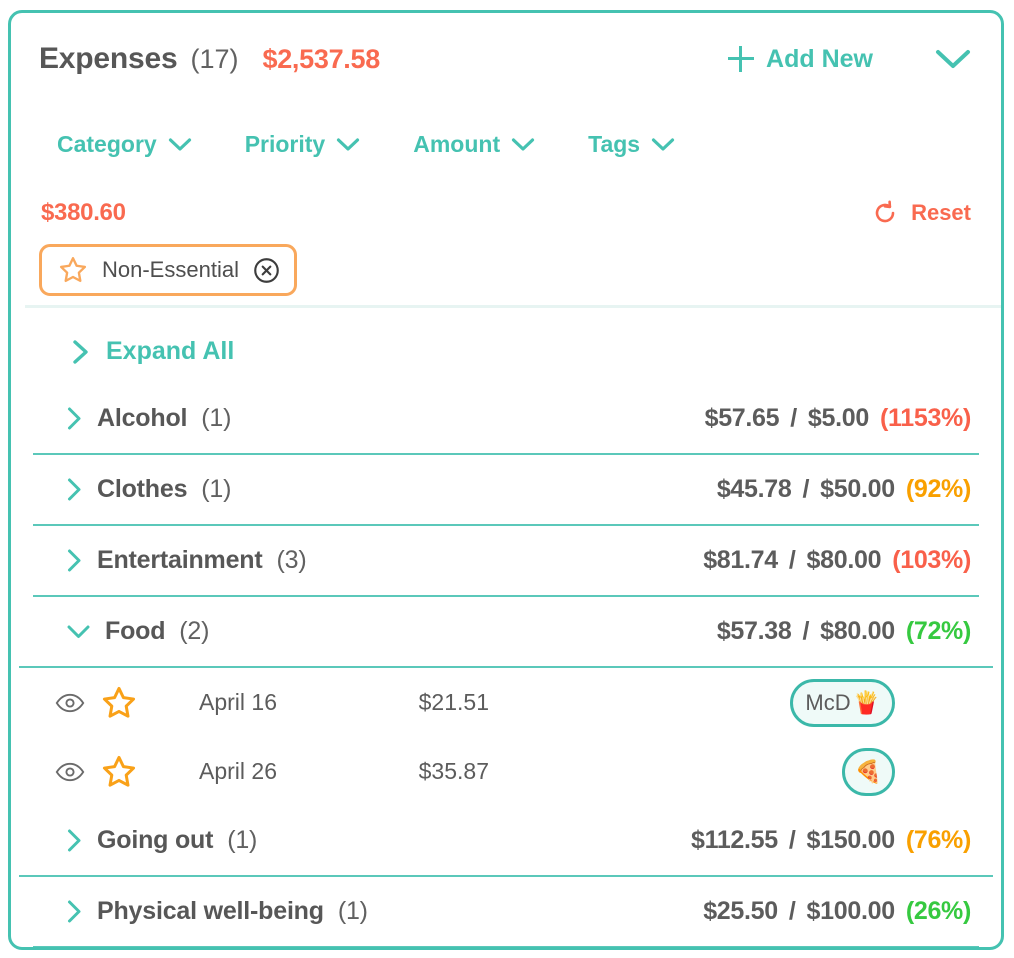 This screenshot has height=958, width=1014. I want to click on card-header: Expenses (17) $2,537.58 Add New, so click(506, 59).